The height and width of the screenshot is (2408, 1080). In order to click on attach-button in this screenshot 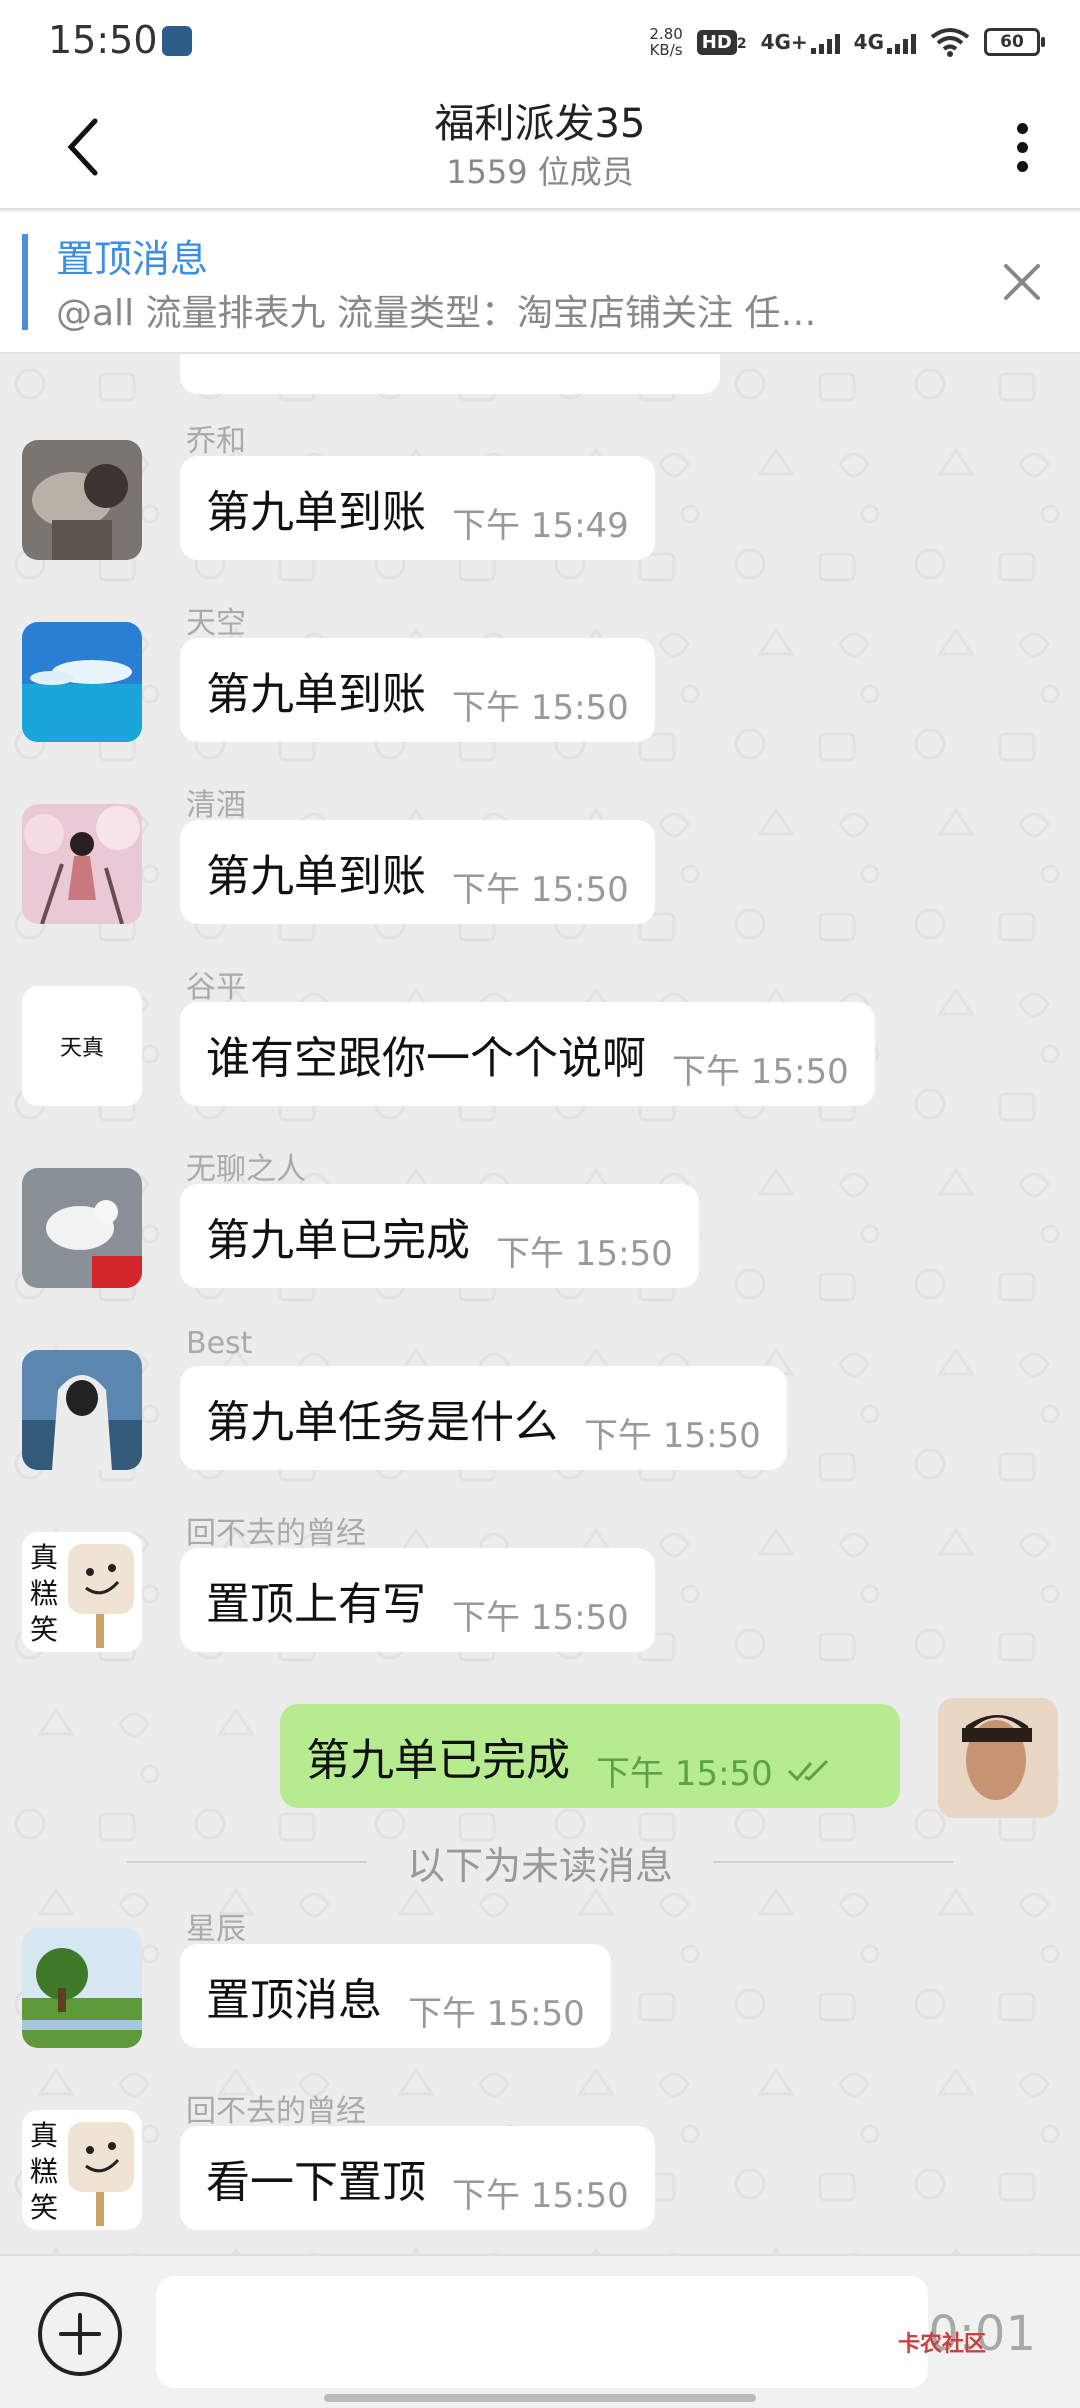, I will do `click(80, 2334)`.